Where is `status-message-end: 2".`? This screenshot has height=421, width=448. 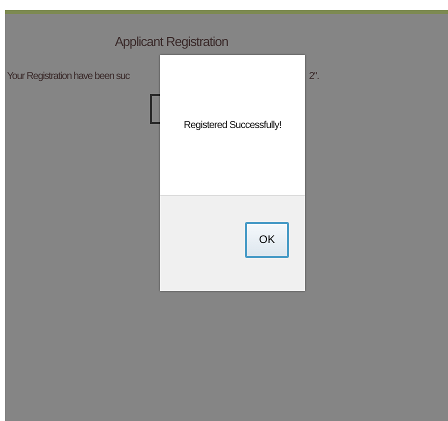 status-message-end: 2". is located at coordinates (313, 76).